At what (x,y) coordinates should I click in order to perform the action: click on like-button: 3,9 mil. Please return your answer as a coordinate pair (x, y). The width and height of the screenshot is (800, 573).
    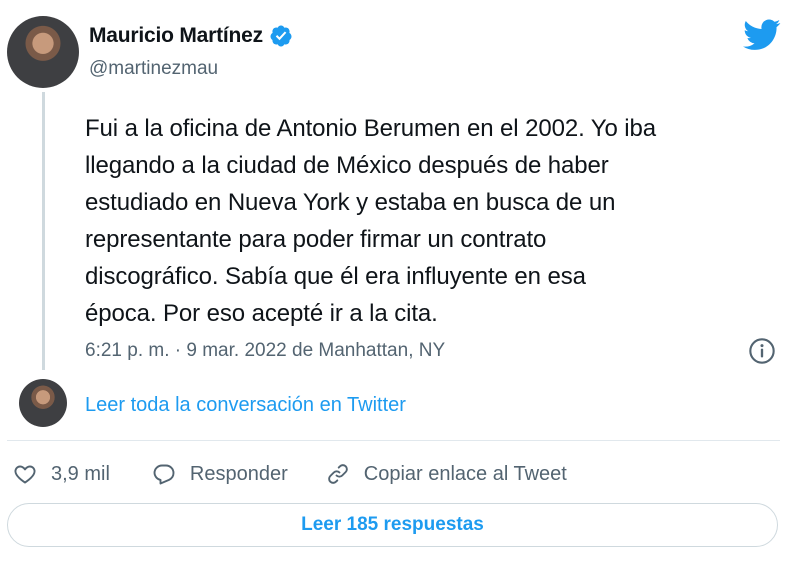
    Looking at the image, I should click on (61, 474).